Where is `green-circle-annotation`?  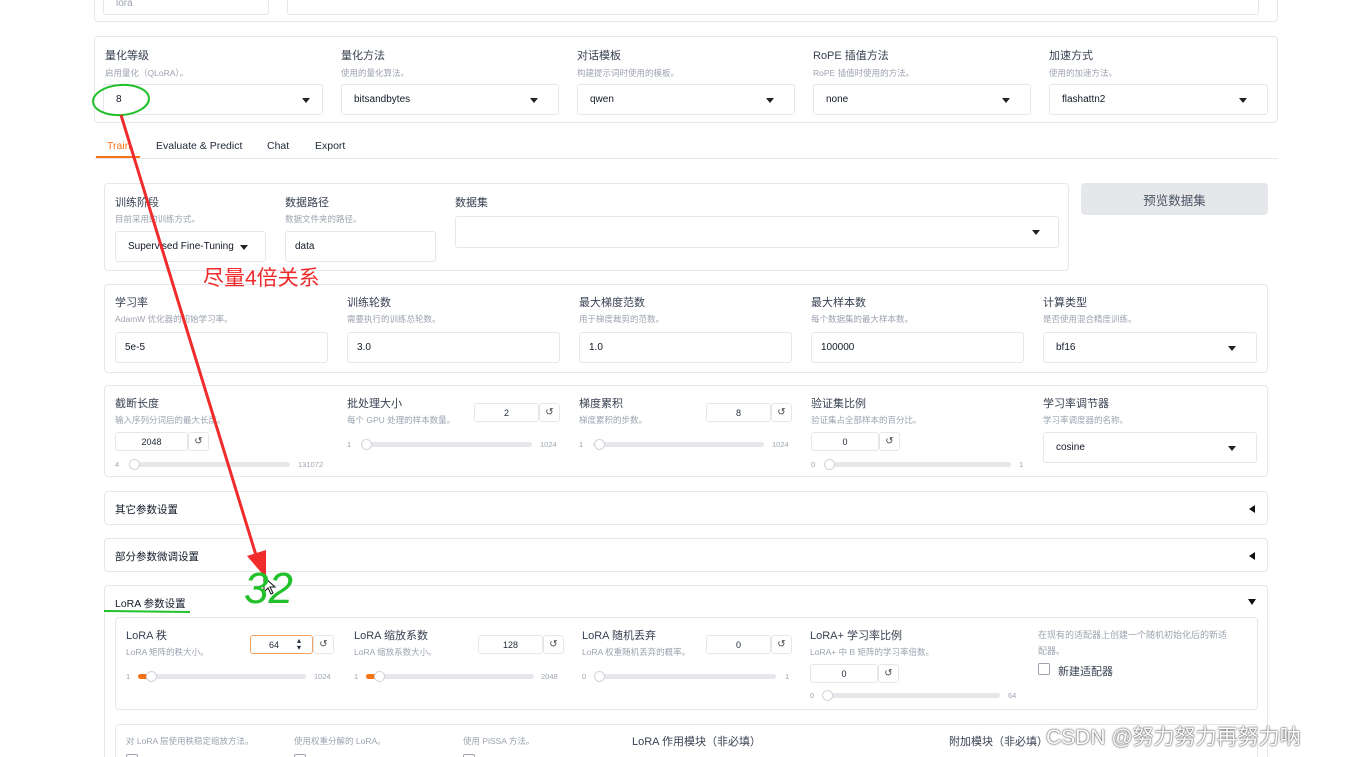 green-circle-annotation is located at coordinates (121, 100).